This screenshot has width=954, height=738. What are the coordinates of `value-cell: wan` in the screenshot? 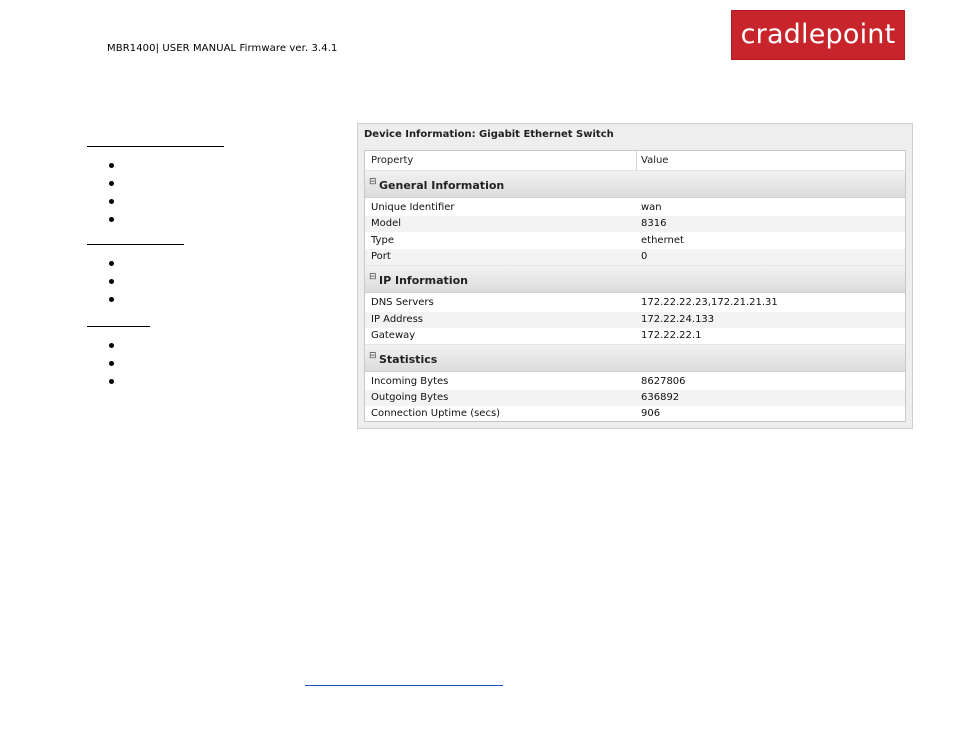 It's located at (651, 207).